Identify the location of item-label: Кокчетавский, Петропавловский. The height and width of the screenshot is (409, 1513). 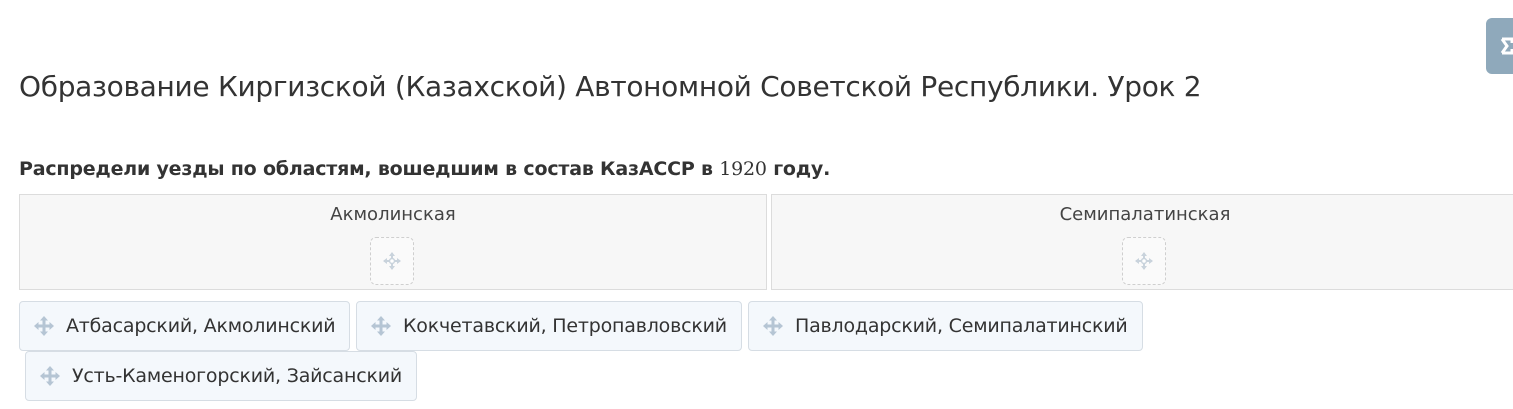
(565, 326).